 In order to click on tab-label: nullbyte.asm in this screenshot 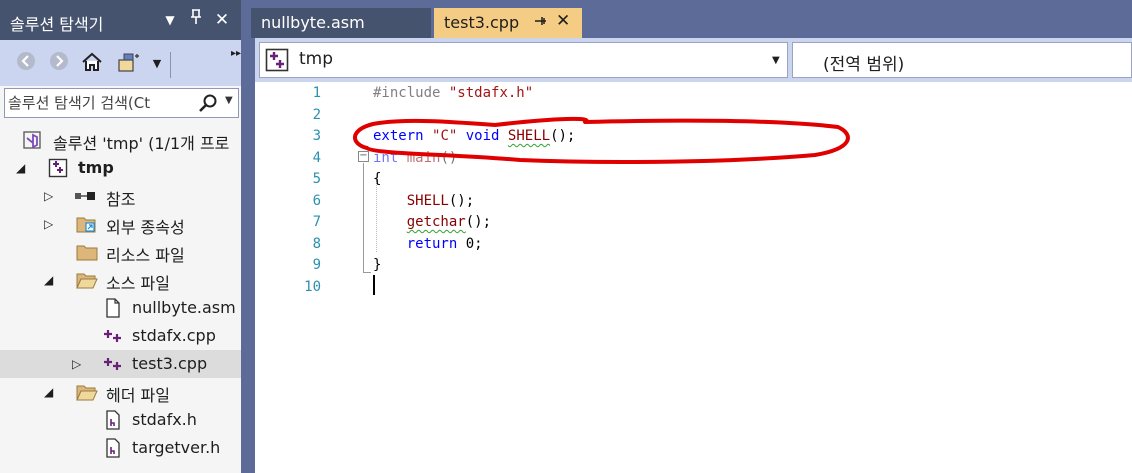, I will do `click(313, 22)`.